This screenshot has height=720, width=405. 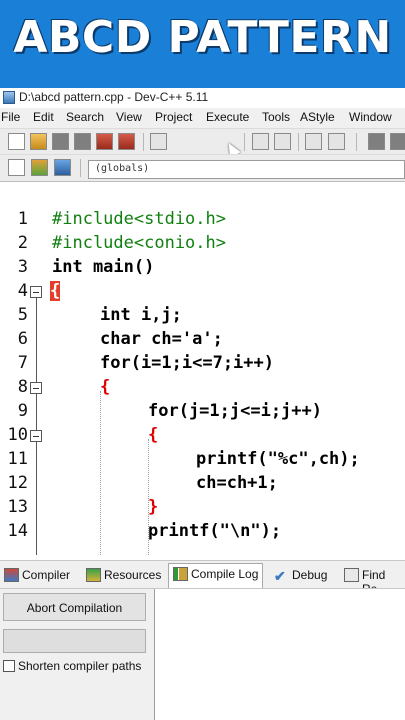 I want to click on close-file-icon, so click(x=104, y=141).